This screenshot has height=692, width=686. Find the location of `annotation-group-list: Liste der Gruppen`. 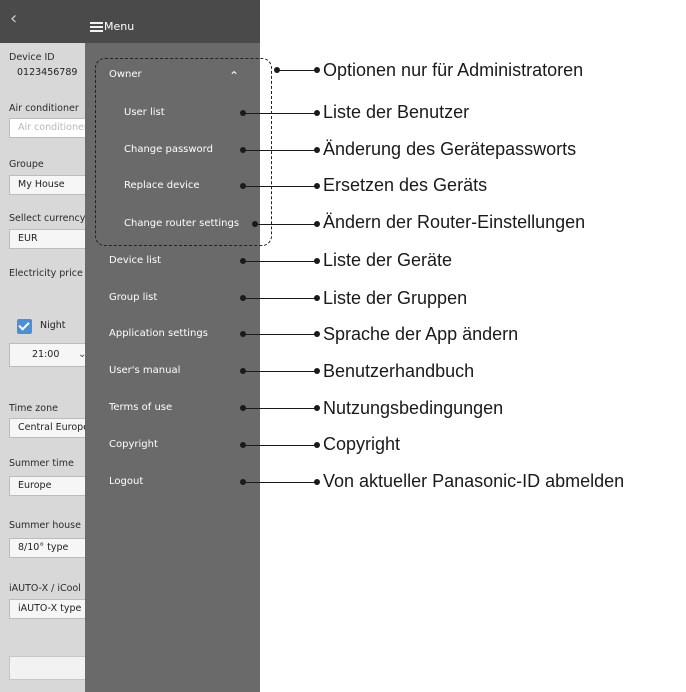

annotation-group-list: Liste der Gruppen is located at coordinates (395, 298).